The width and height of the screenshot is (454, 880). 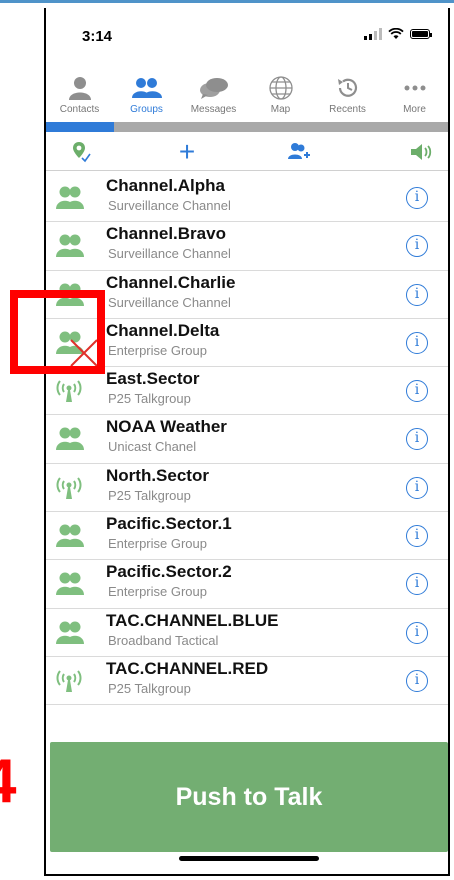 I want to click on group-name: Channel.Bravo, so click(x=166, y=234).